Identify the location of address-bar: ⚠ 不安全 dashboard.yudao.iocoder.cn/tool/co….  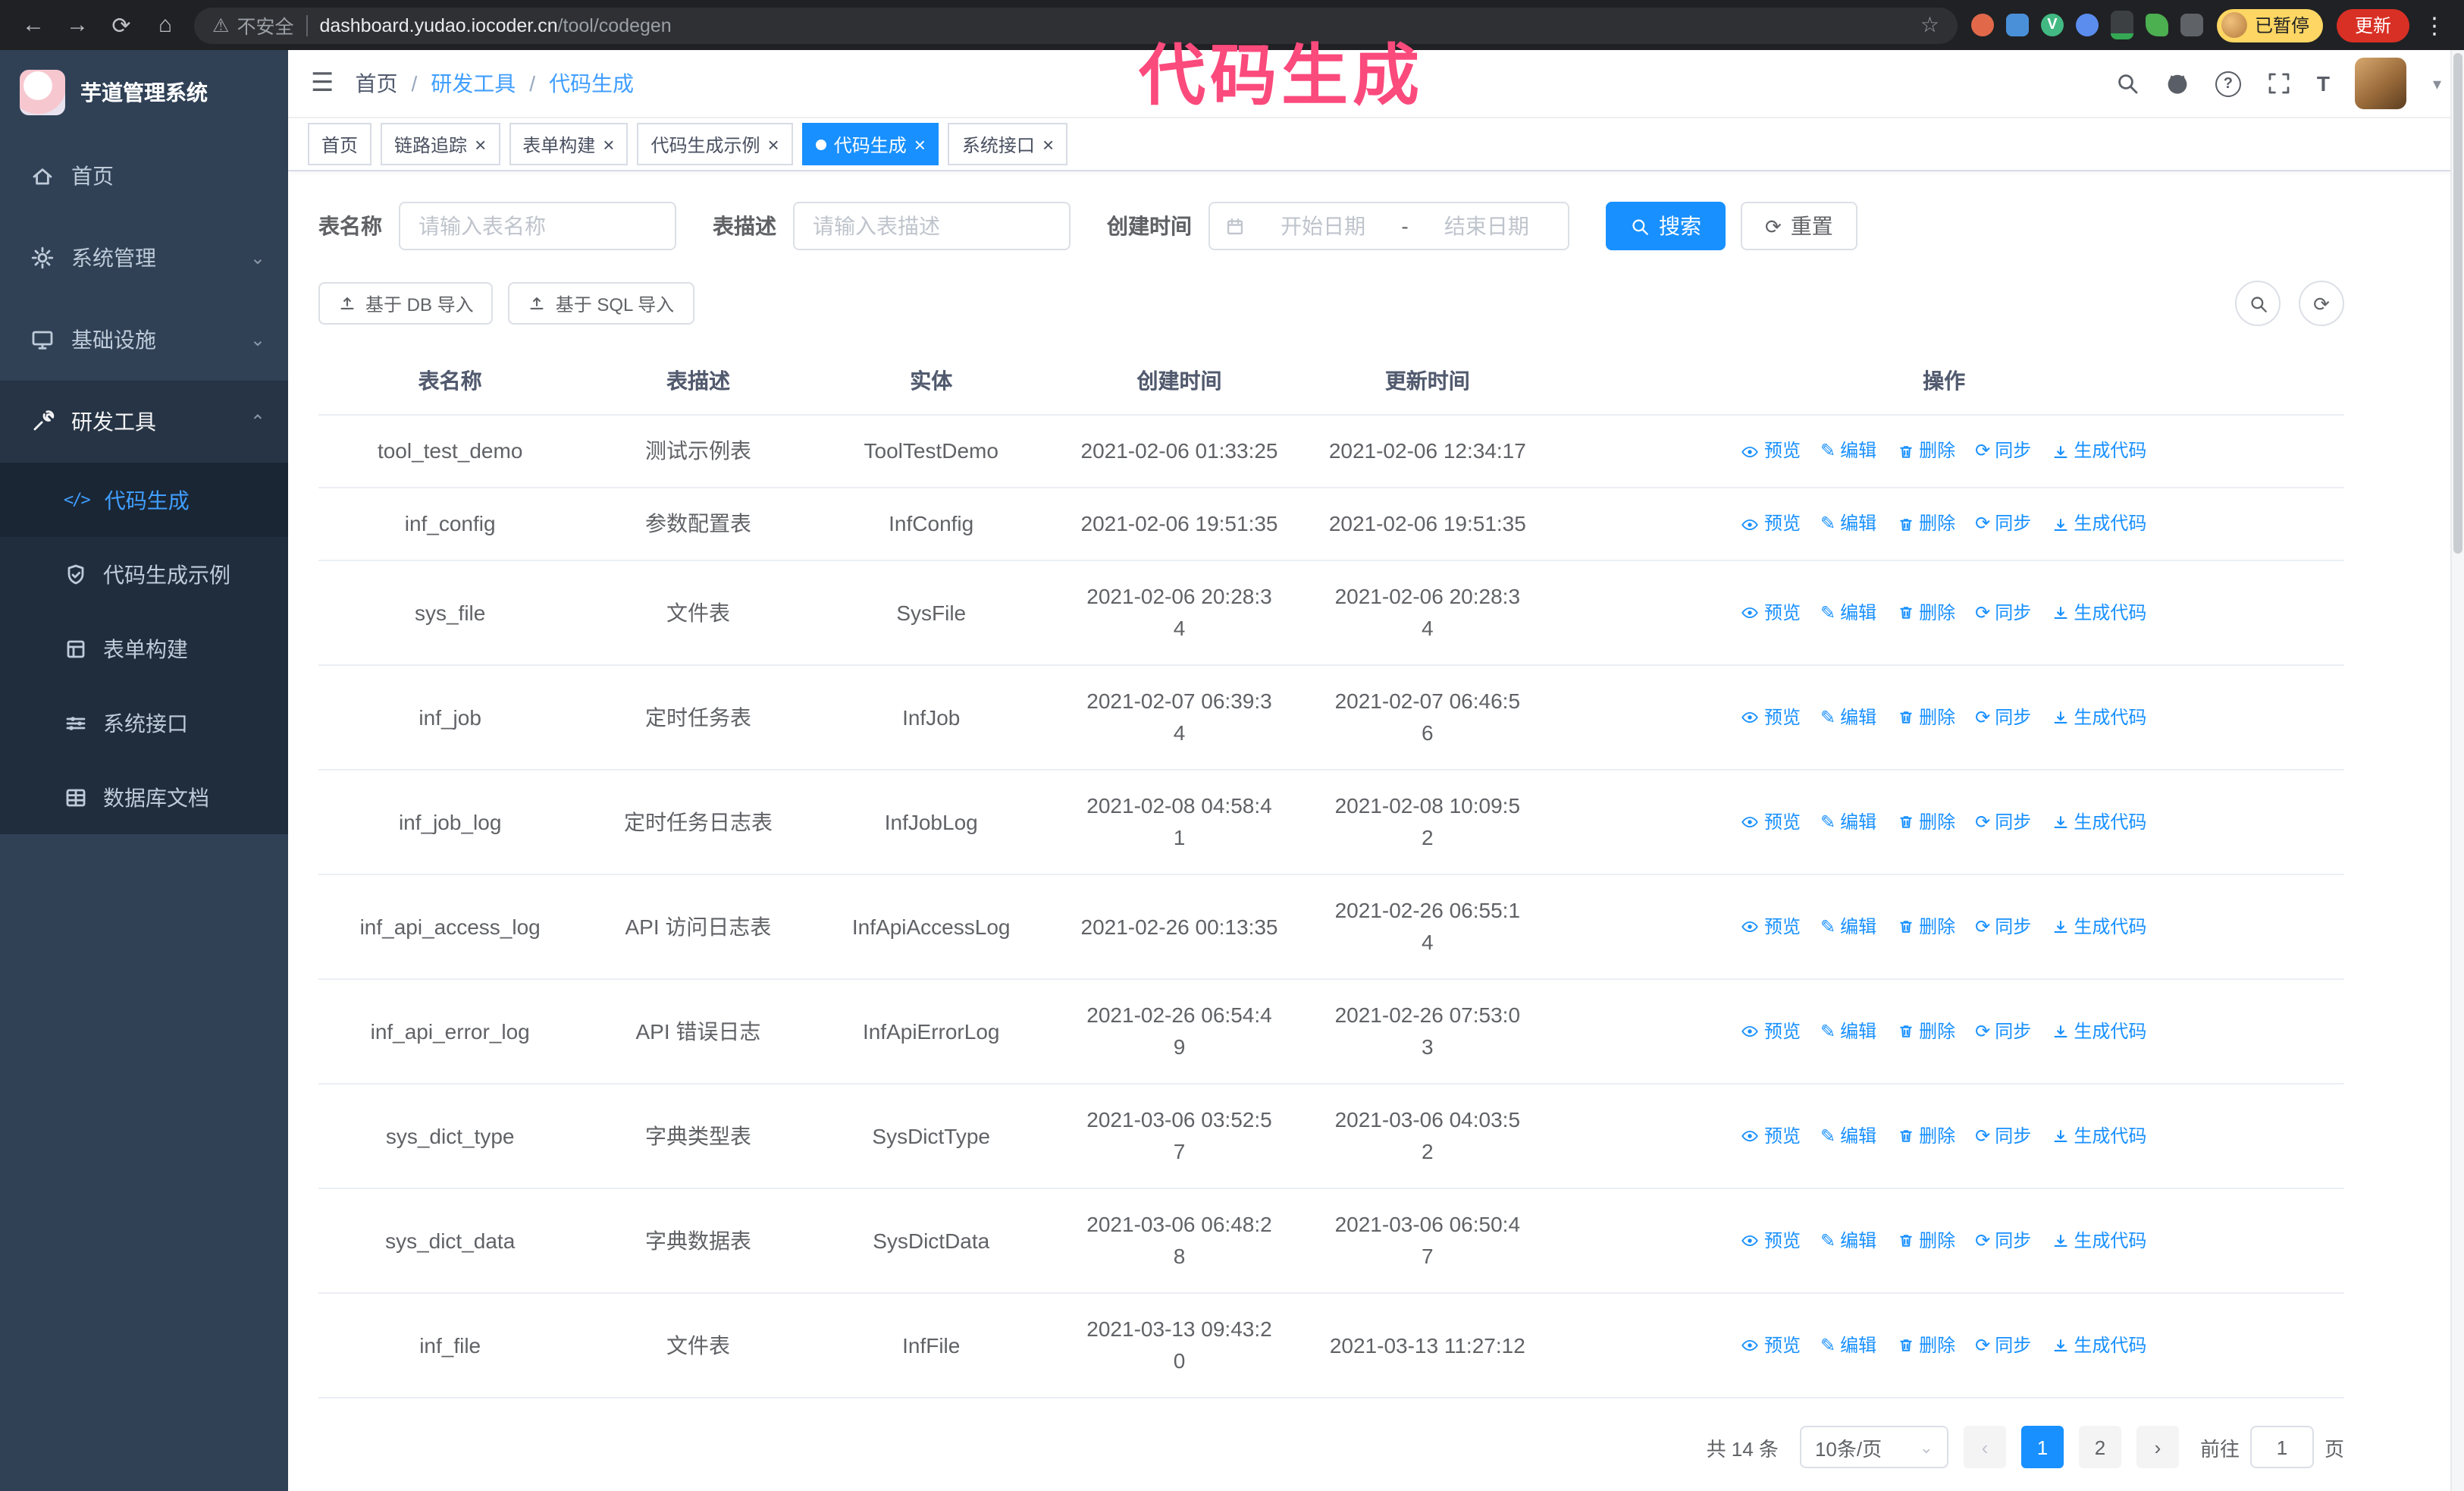
(1076, 25).